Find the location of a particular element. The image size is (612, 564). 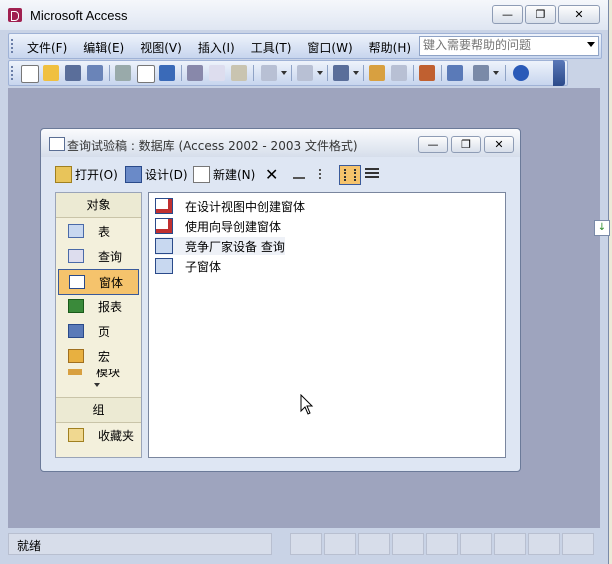

design-wizard-icon is located at coordinates (164, 206).